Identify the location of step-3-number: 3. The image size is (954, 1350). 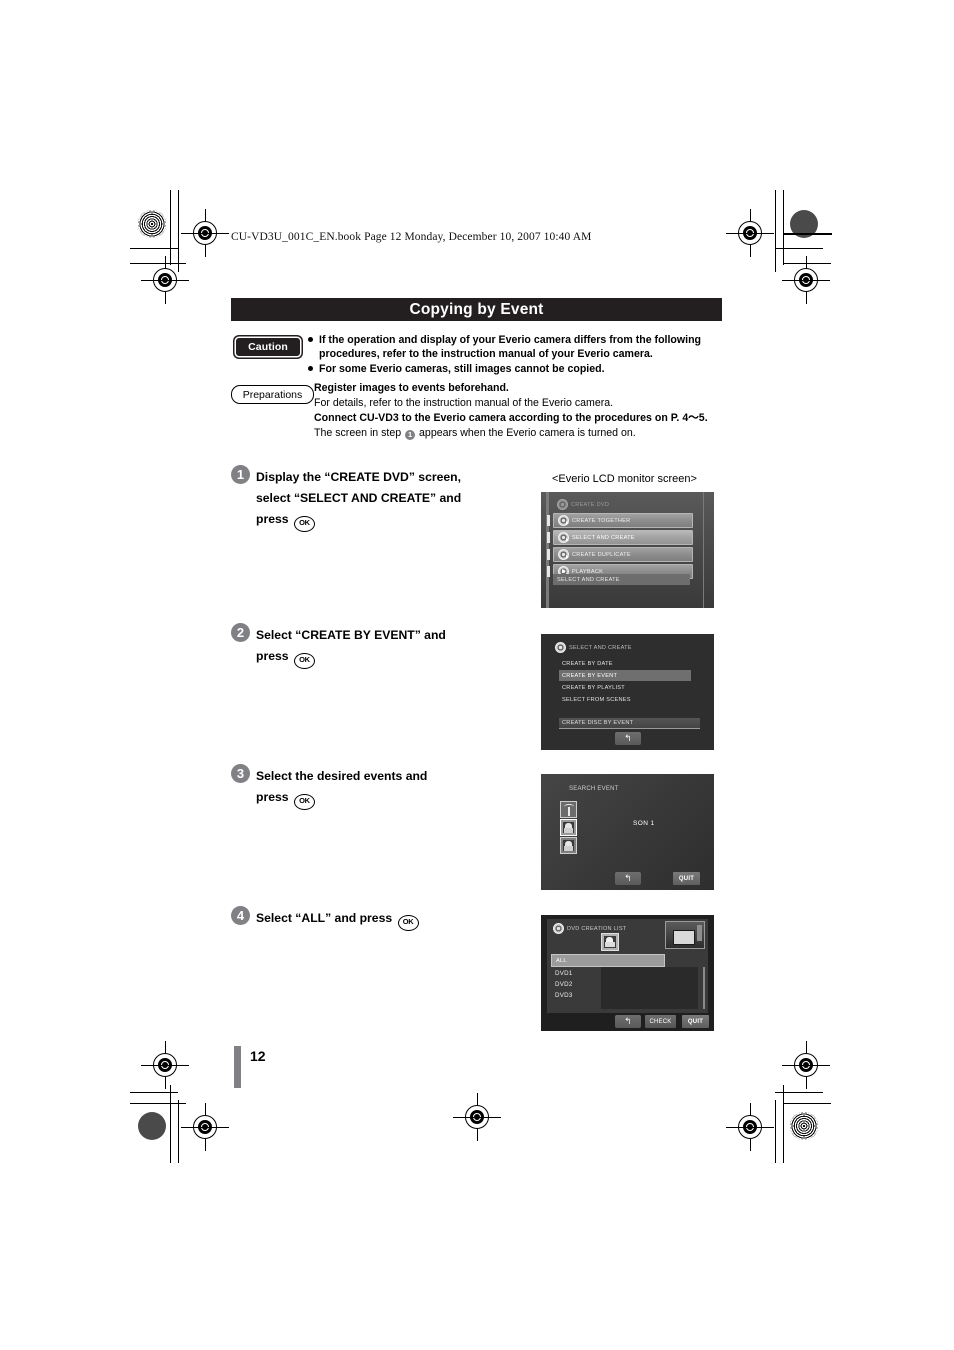
(240, 773).